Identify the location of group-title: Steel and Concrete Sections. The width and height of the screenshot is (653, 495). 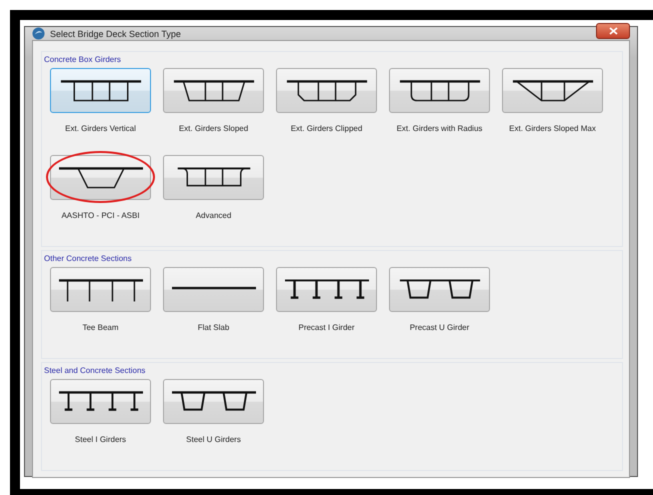
(95, 370).